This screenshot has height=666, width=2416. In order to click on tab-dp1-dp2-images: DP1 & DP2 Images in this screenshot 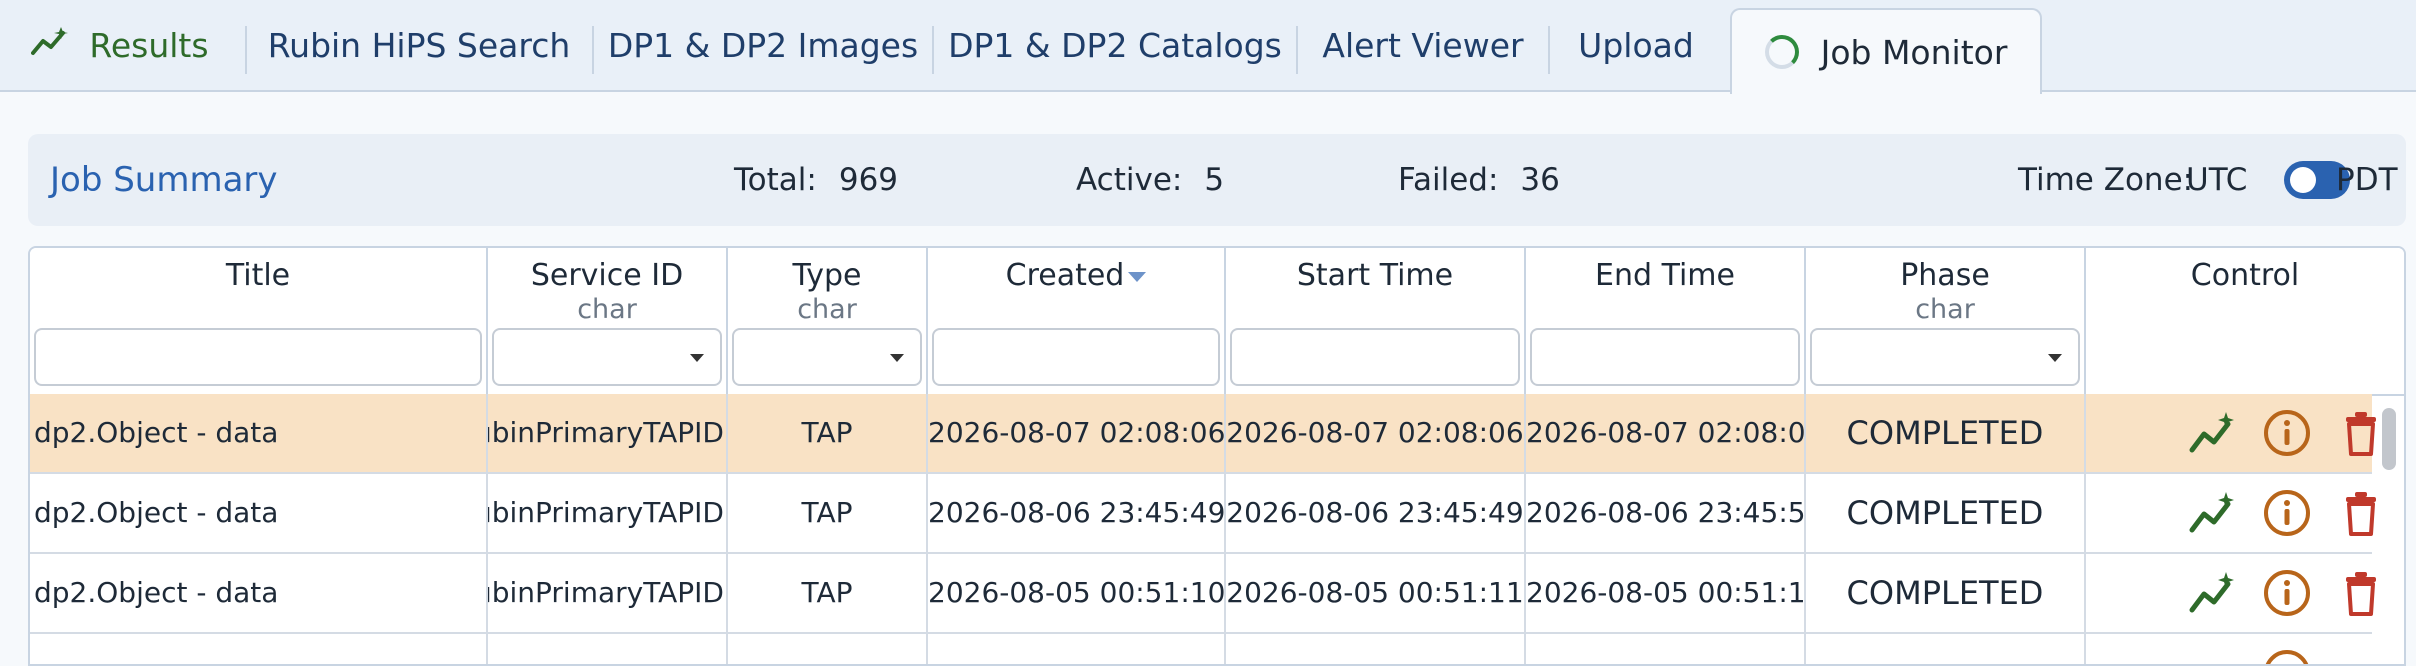, I will do `click(763, 45)`.